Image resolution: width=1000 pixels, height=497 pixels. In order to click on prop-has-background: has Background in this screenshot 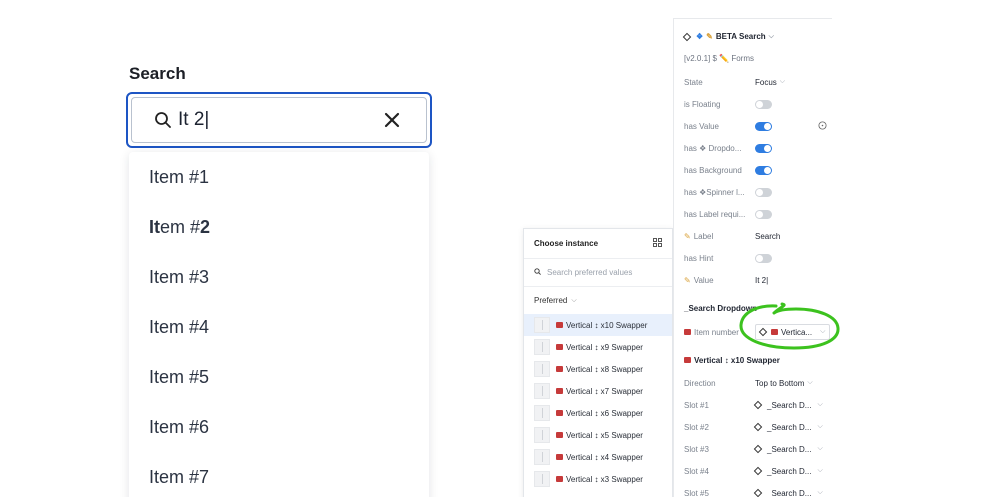, I will do `click(759, 170)`.